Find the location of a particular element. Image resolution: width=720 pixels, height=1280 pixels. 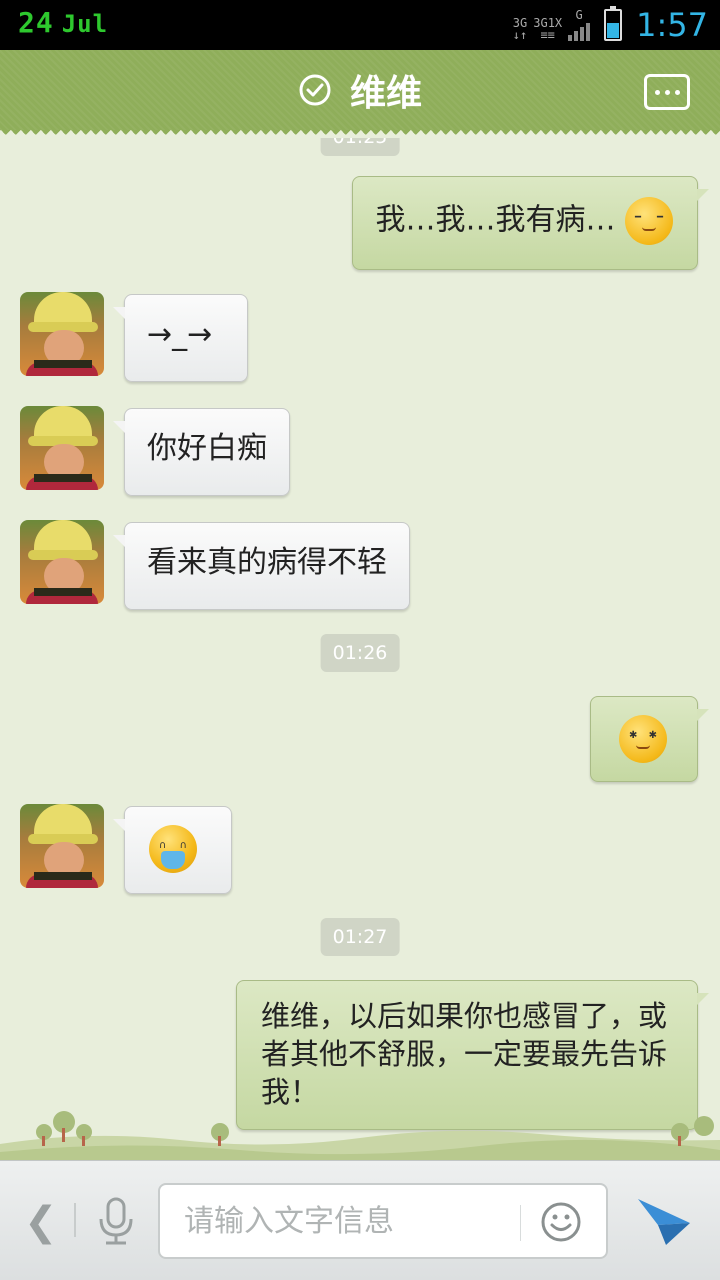

message-out: ✱ ✱ is located at coordinates (649, 739).